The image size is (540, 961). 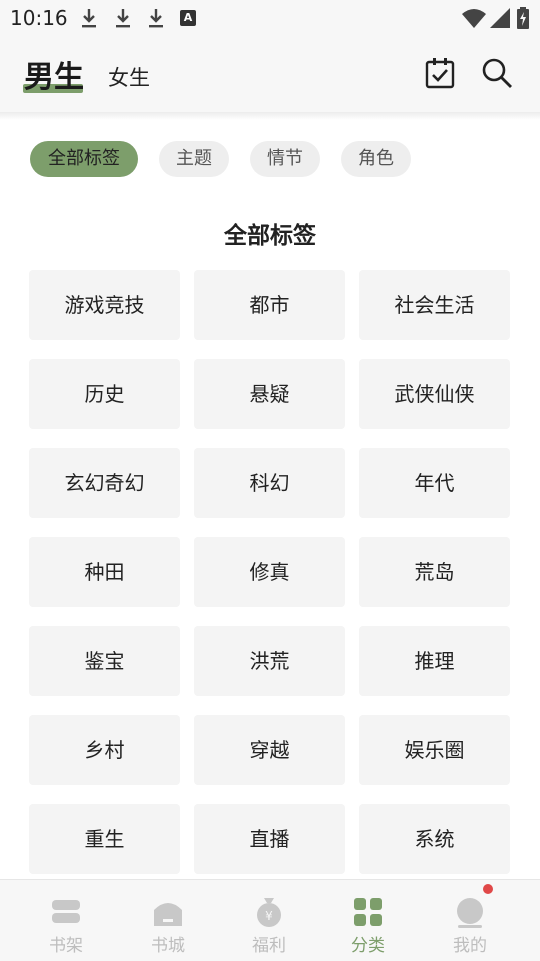 What do you see at coordinates (269, 750) in the screenshot?
I see `tag-item: 穿越` at bounding box center [269, 750].